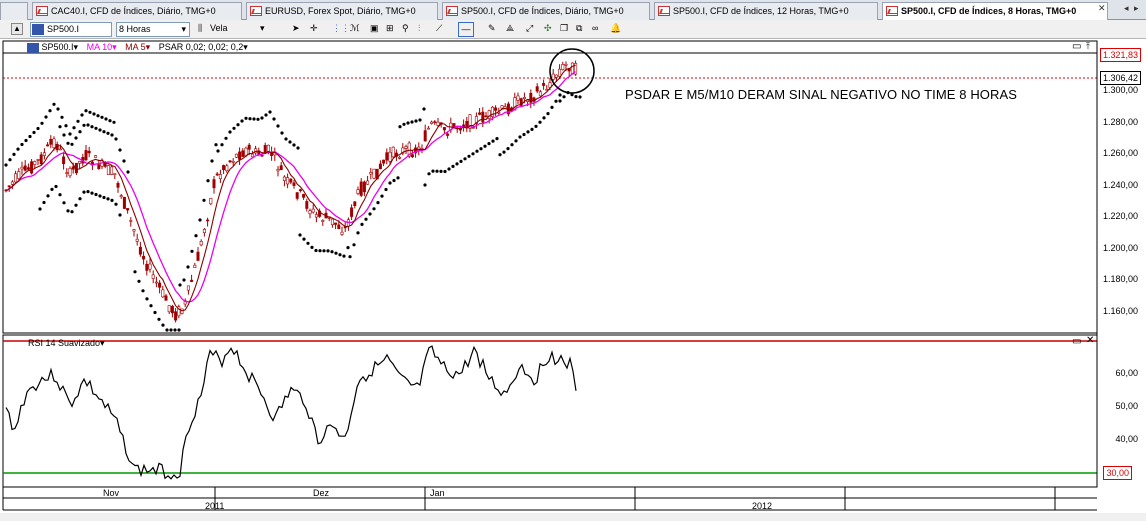 The height and width of the screenshot is (521, 1146). What do you see at coordinates (492, 29) in the screenshot?
I see `pencil-icon: ✎` at bounding box center [492, 29].